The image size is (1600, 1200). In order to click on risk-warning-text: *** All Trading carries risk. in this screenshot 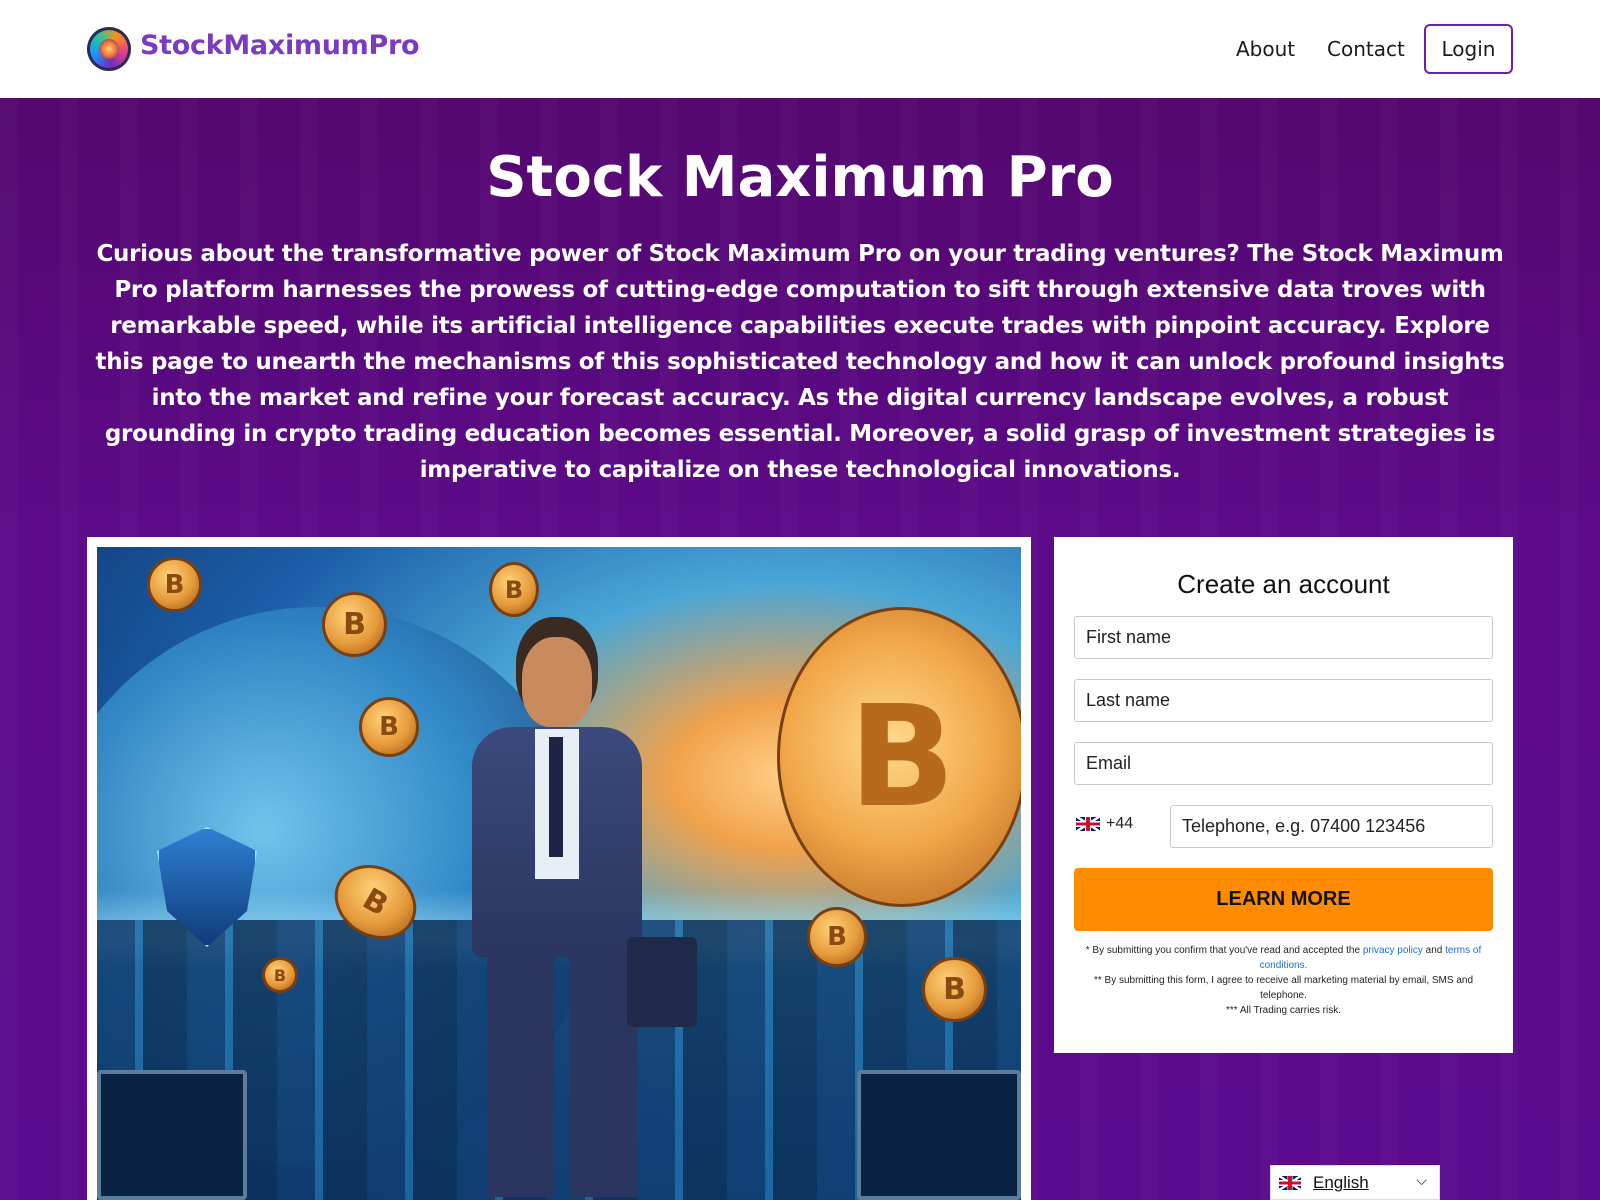, I will do `click(1283, 1010)`.